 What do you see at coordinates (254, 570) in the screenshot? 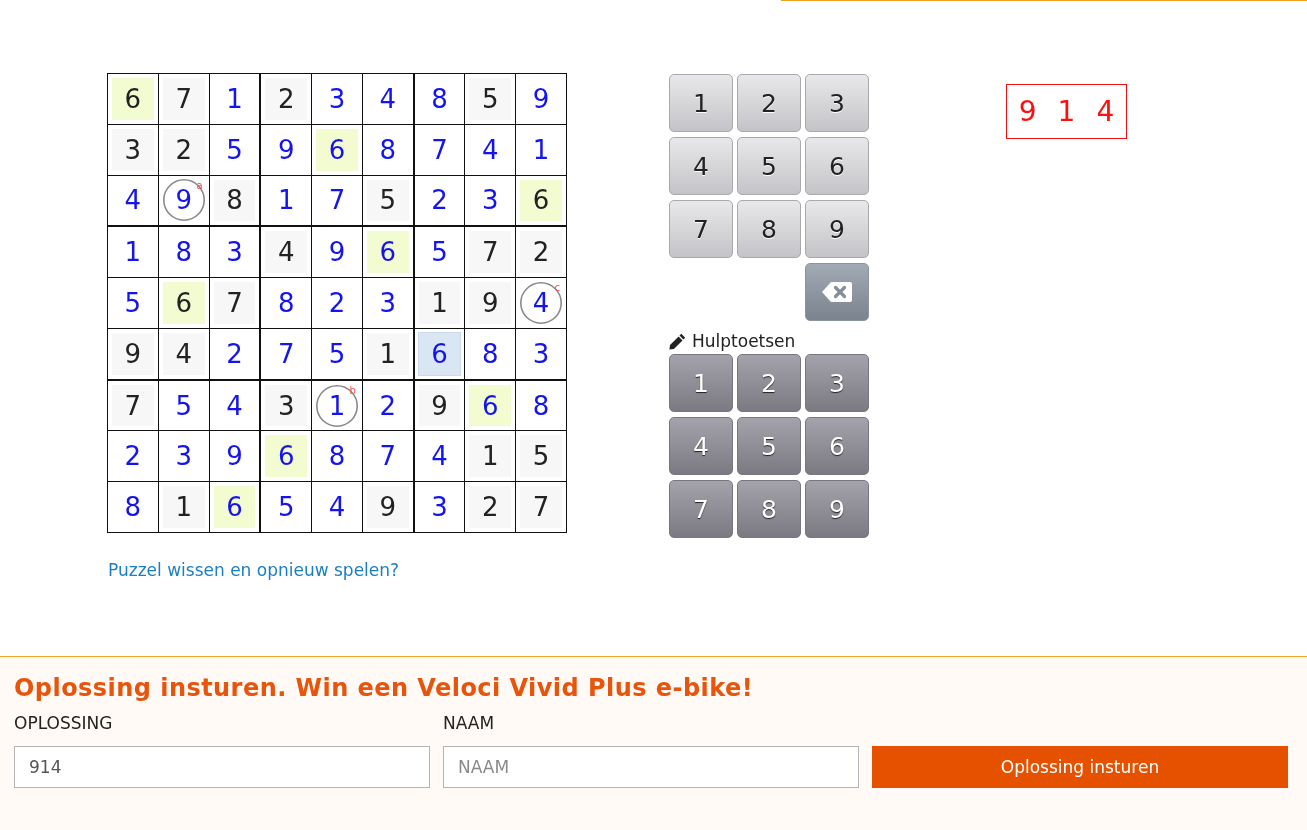
I see `reset-link: Puzzel wissen en opnieuw spelen?` at bounding box center [254, 570].